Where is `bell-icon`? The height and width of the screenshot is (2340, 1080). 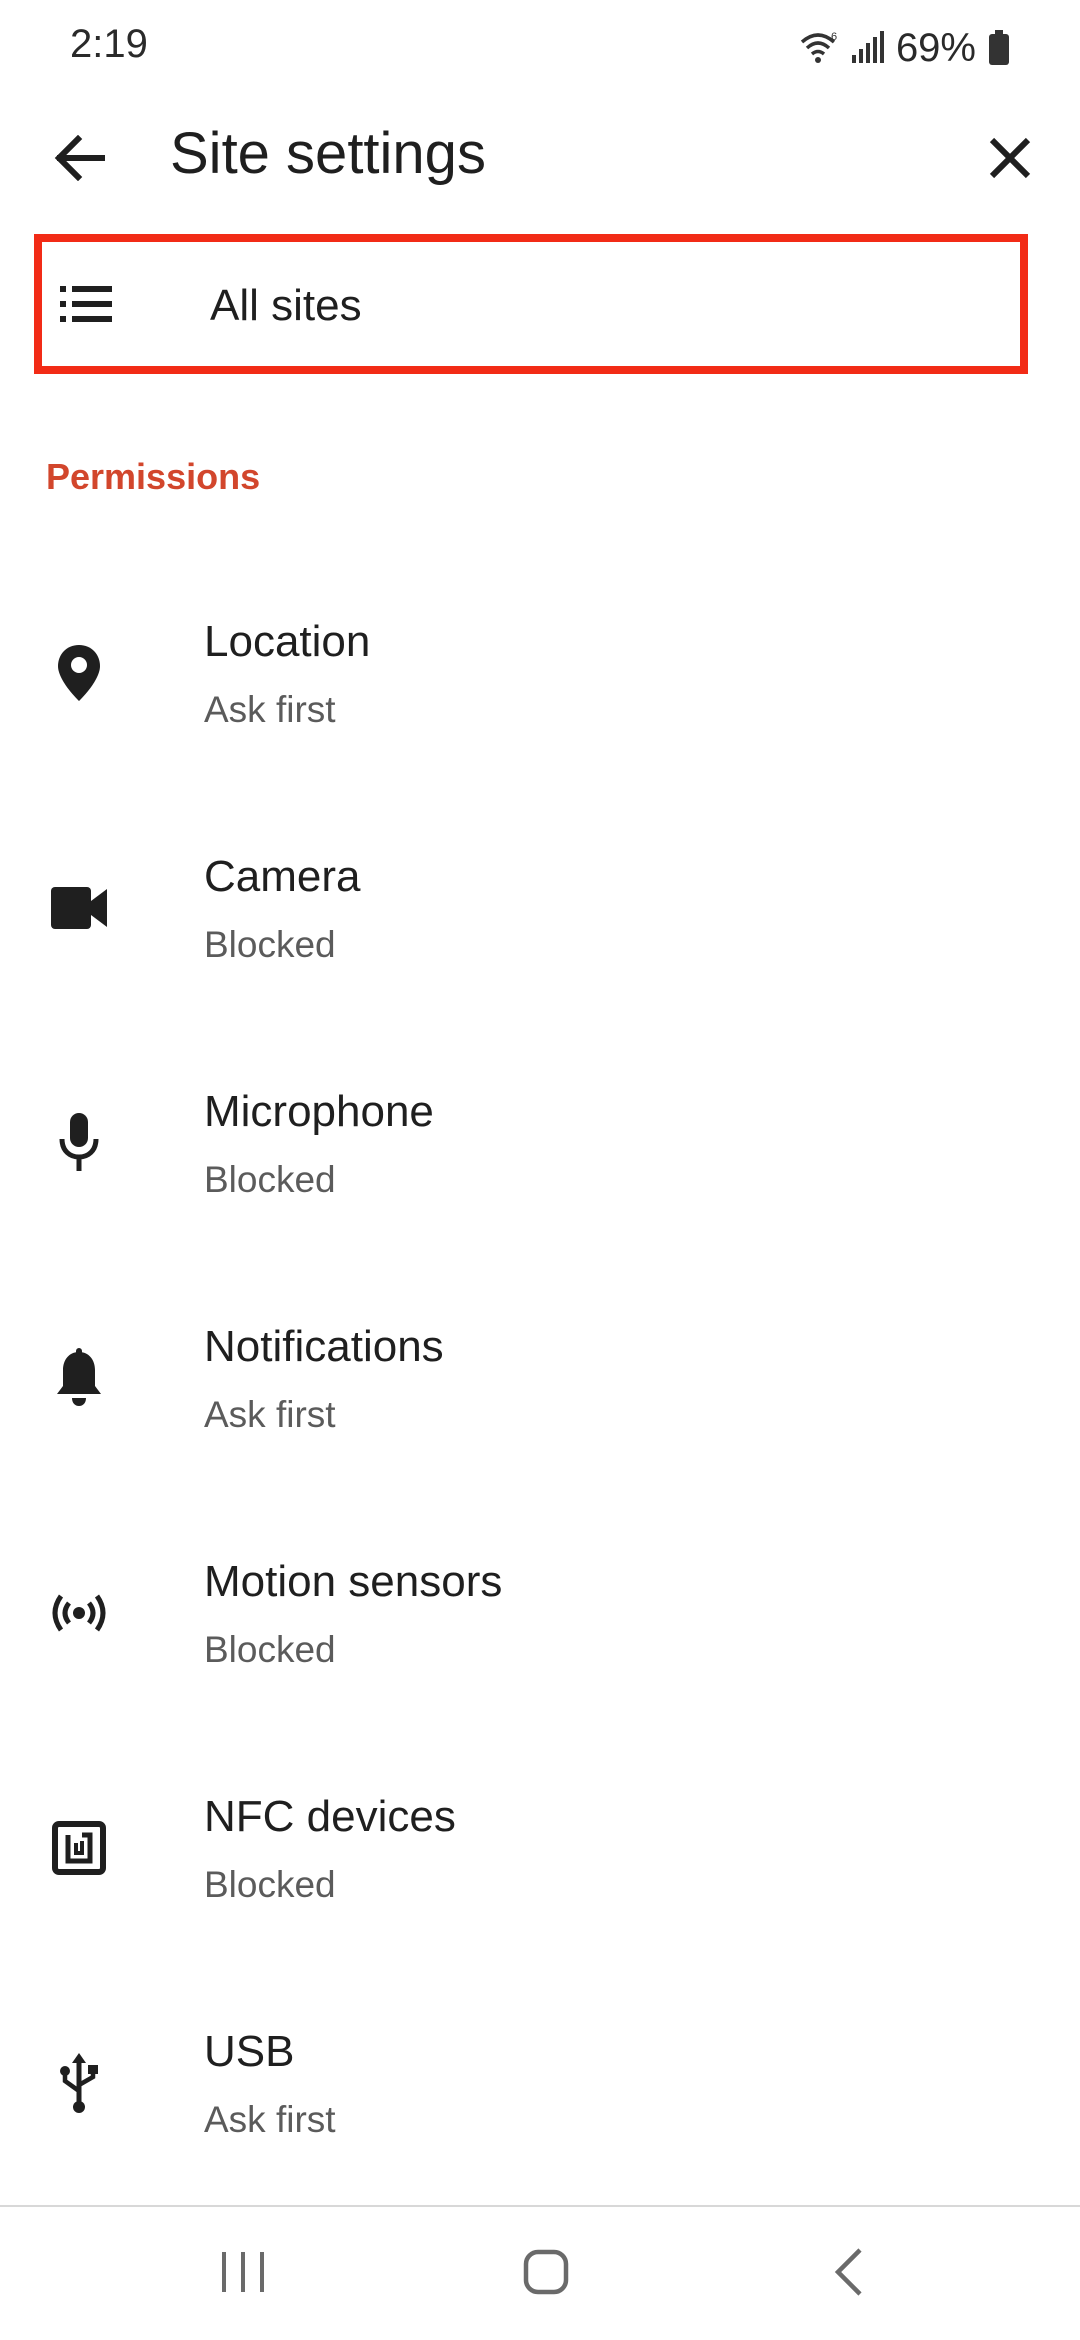
bell-icon is located at coordinates (79, 1378).